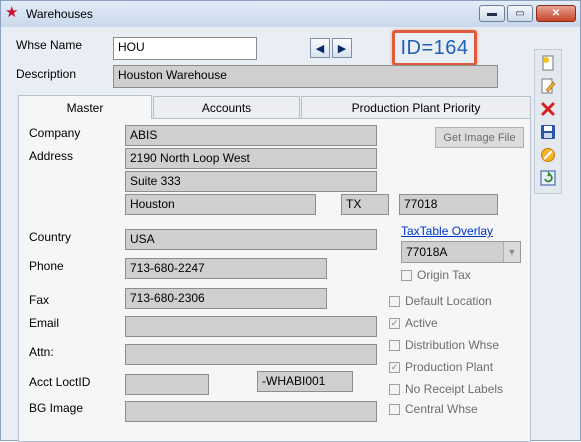 Image resolution: width=581 pixels, height=442 pixels. Describe the element at coordinates (305, 76) in the screenshot. I see `description-field: Houston Warehouse` at that location.